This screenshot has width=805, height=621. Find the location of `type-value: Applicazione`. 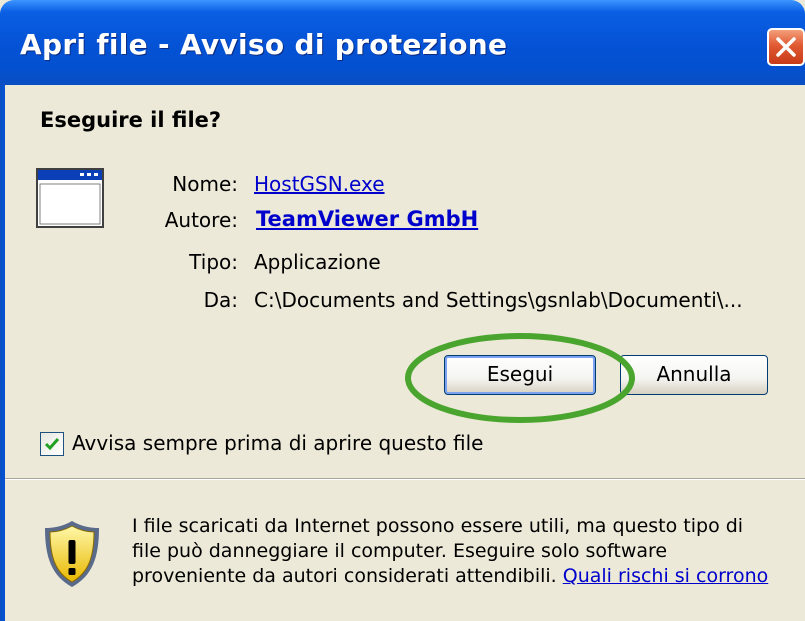

type-value: Applicazione is located at coordinates (317, 262).